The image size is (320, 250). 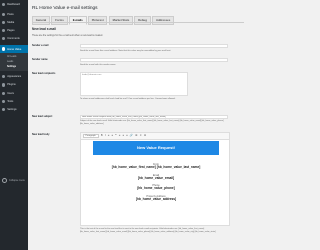 I want to click on sender-email-label: Sender e-mail, so click(x=40, y=45).